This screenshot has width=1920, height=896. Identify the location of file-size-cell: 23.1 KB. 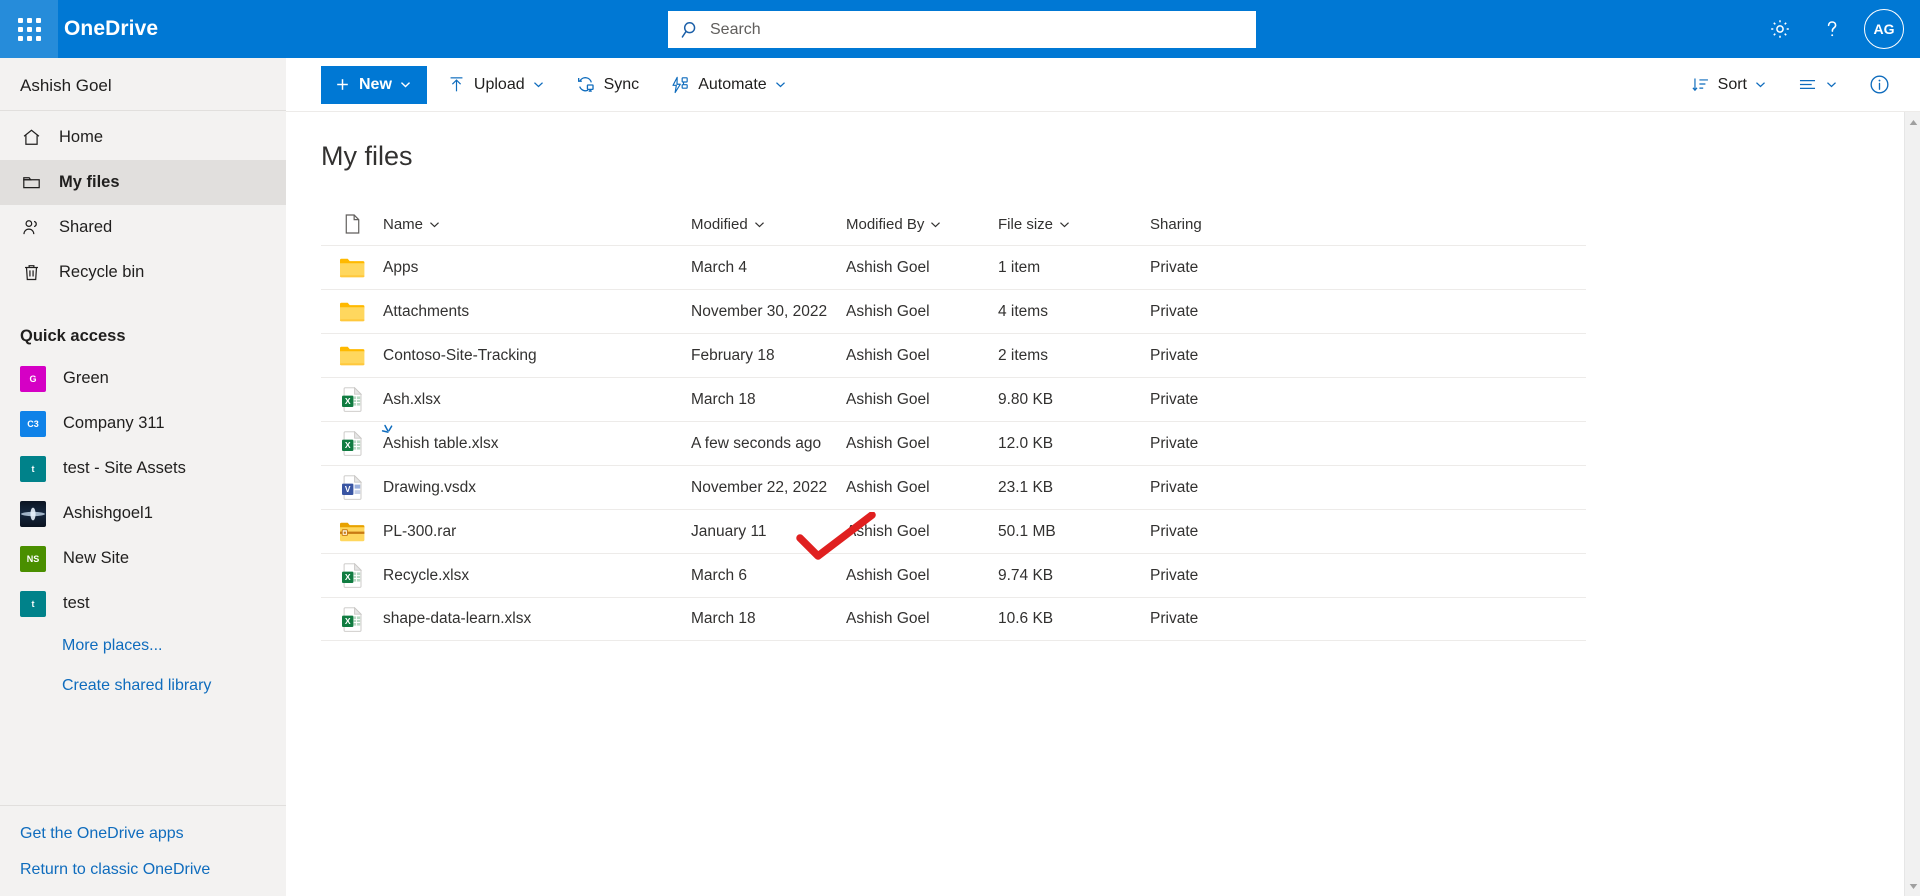
(1026, 487).